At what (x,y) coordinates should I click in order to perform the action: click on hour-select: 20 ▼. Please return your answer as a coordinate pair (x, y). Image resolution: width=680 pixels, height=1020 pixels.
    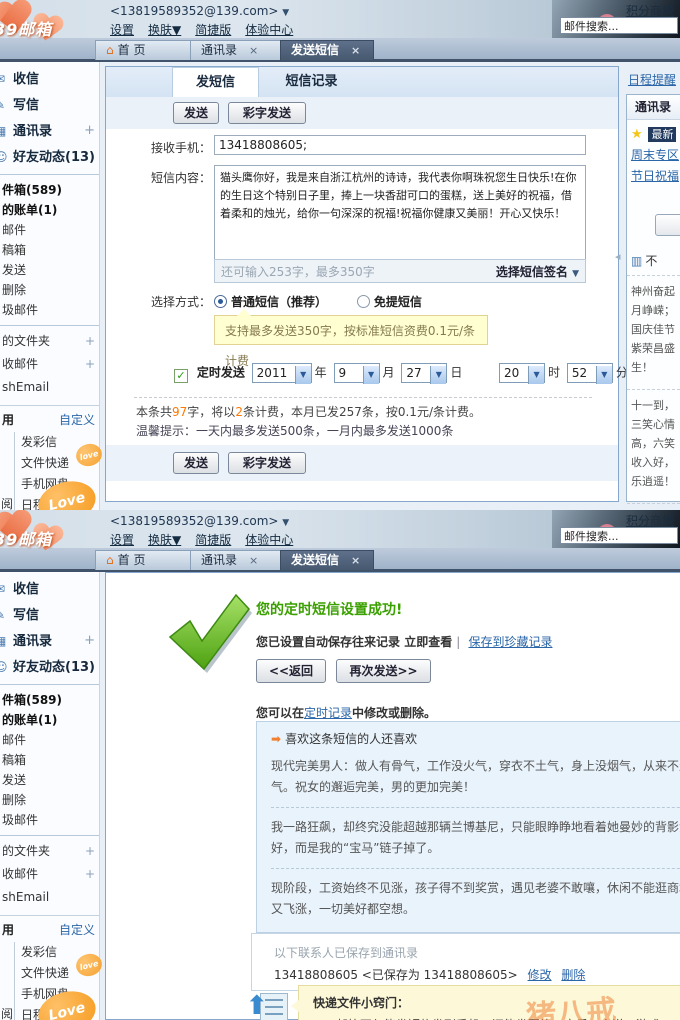
    Looking at the image, I should click on (522, 373).